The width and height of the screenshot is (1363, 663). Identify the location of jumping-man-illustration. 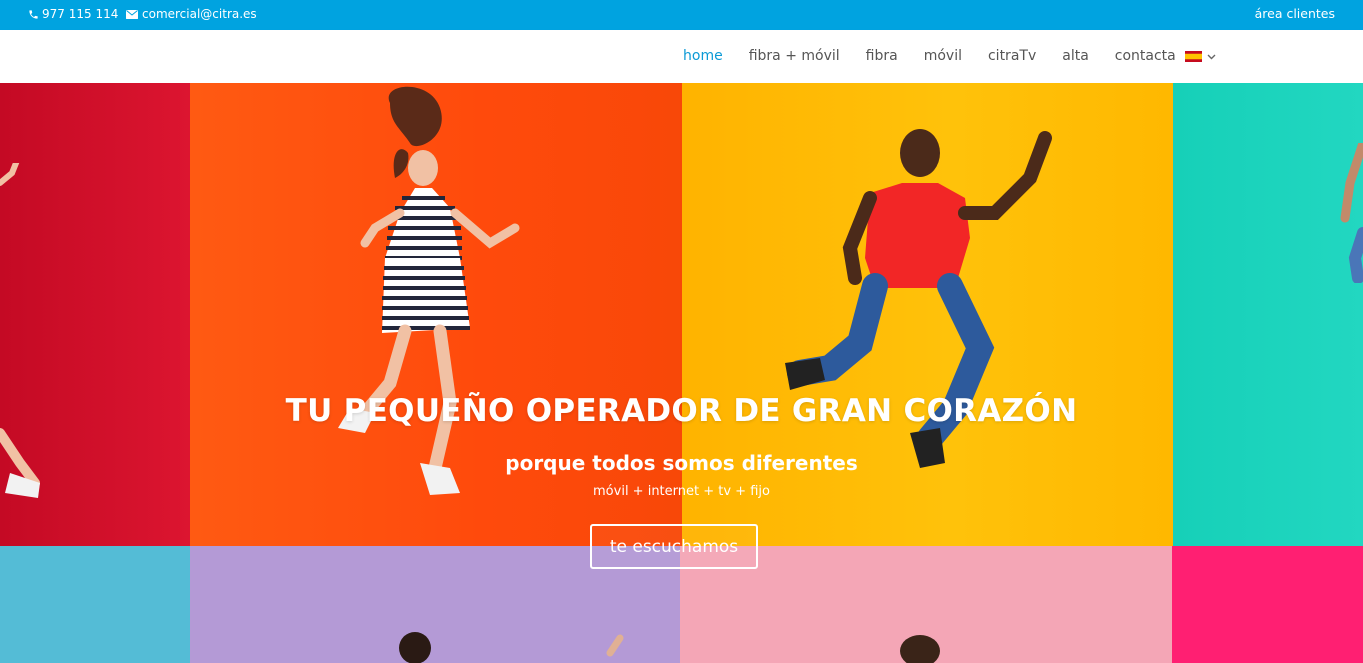
(918, 298).